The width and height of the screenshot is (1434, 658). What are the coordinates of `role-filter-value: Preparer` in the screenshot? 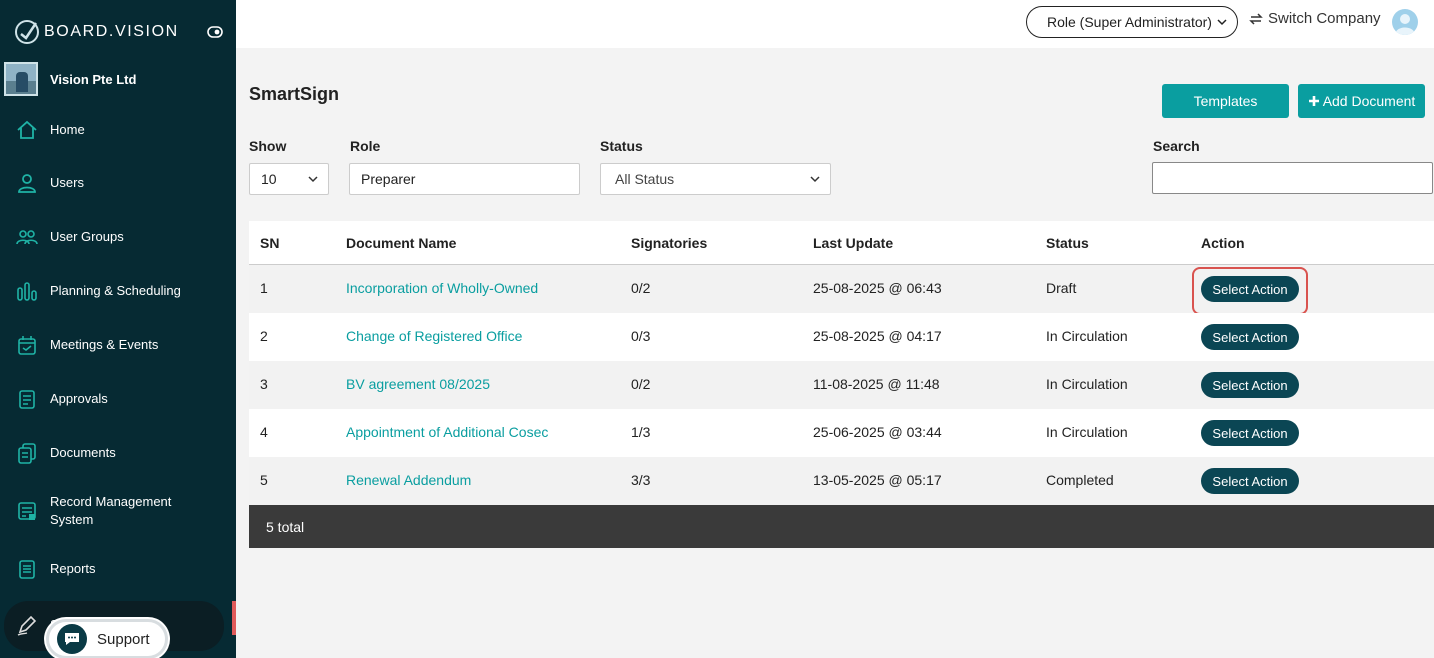 It's located at (388, 179).